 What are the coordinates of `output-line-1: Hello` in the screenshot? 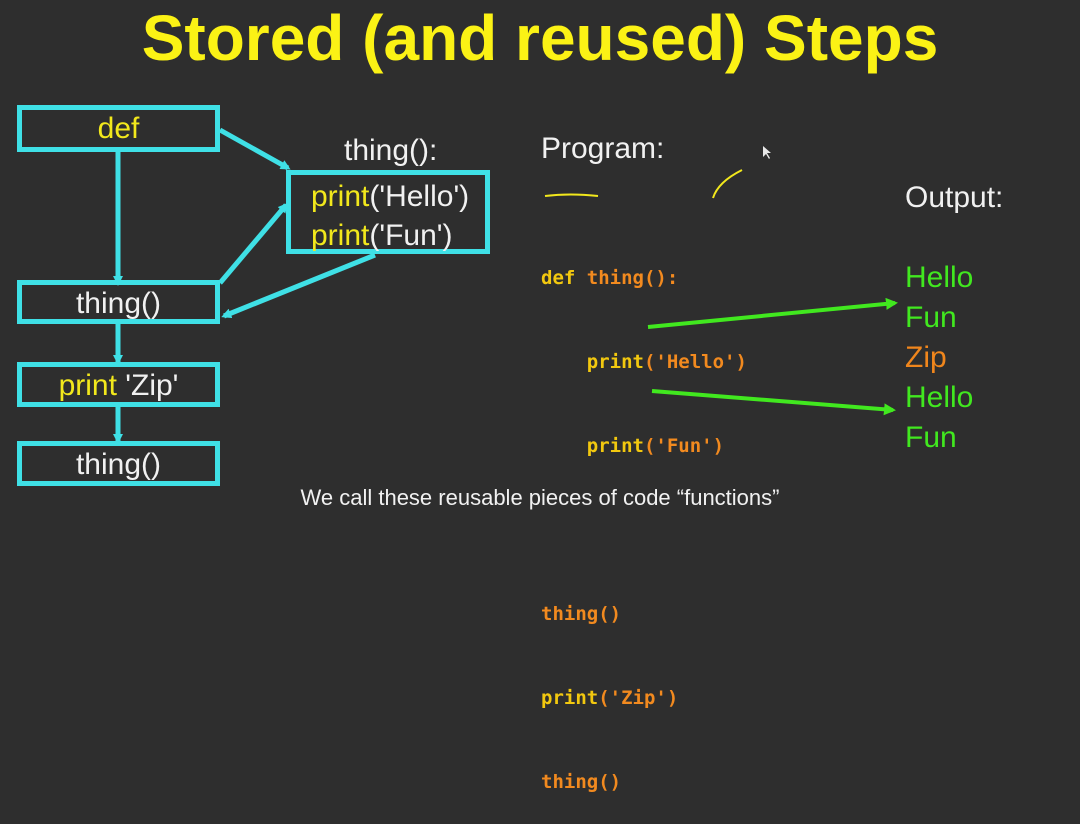 It's located at (939, 277).